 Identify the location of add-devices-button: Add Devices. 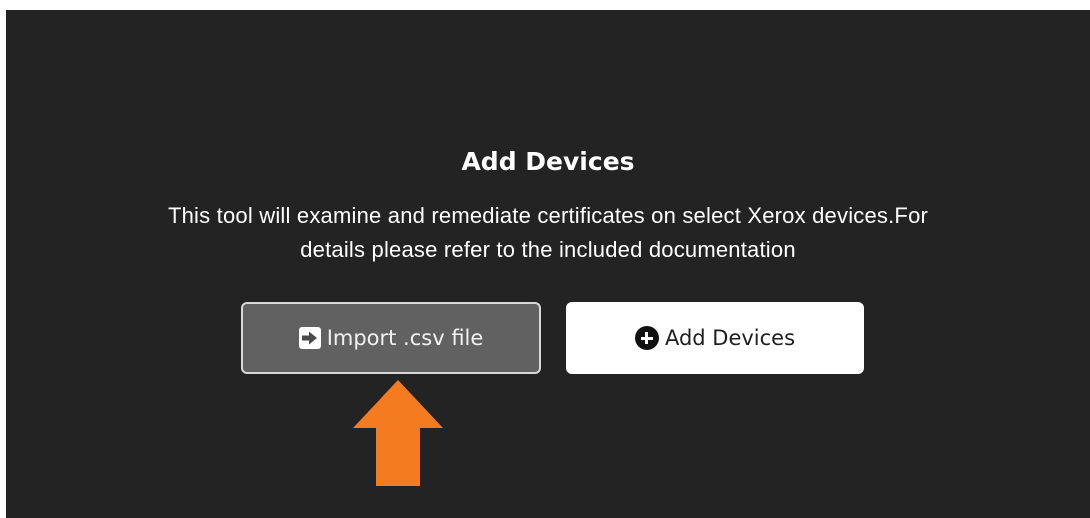
(715, 338).